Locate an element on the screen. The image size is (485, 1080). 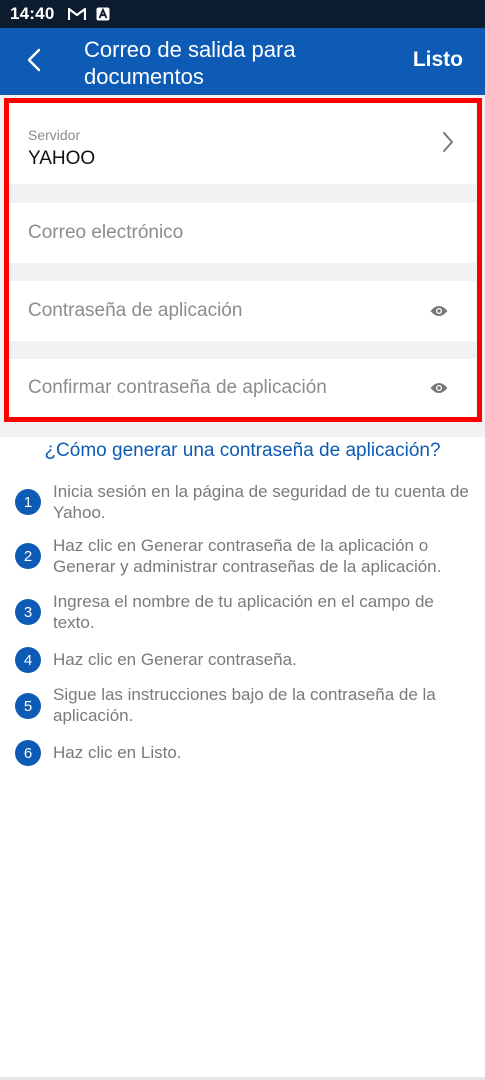
step-number: 6 is located at coordinates (28, 753).